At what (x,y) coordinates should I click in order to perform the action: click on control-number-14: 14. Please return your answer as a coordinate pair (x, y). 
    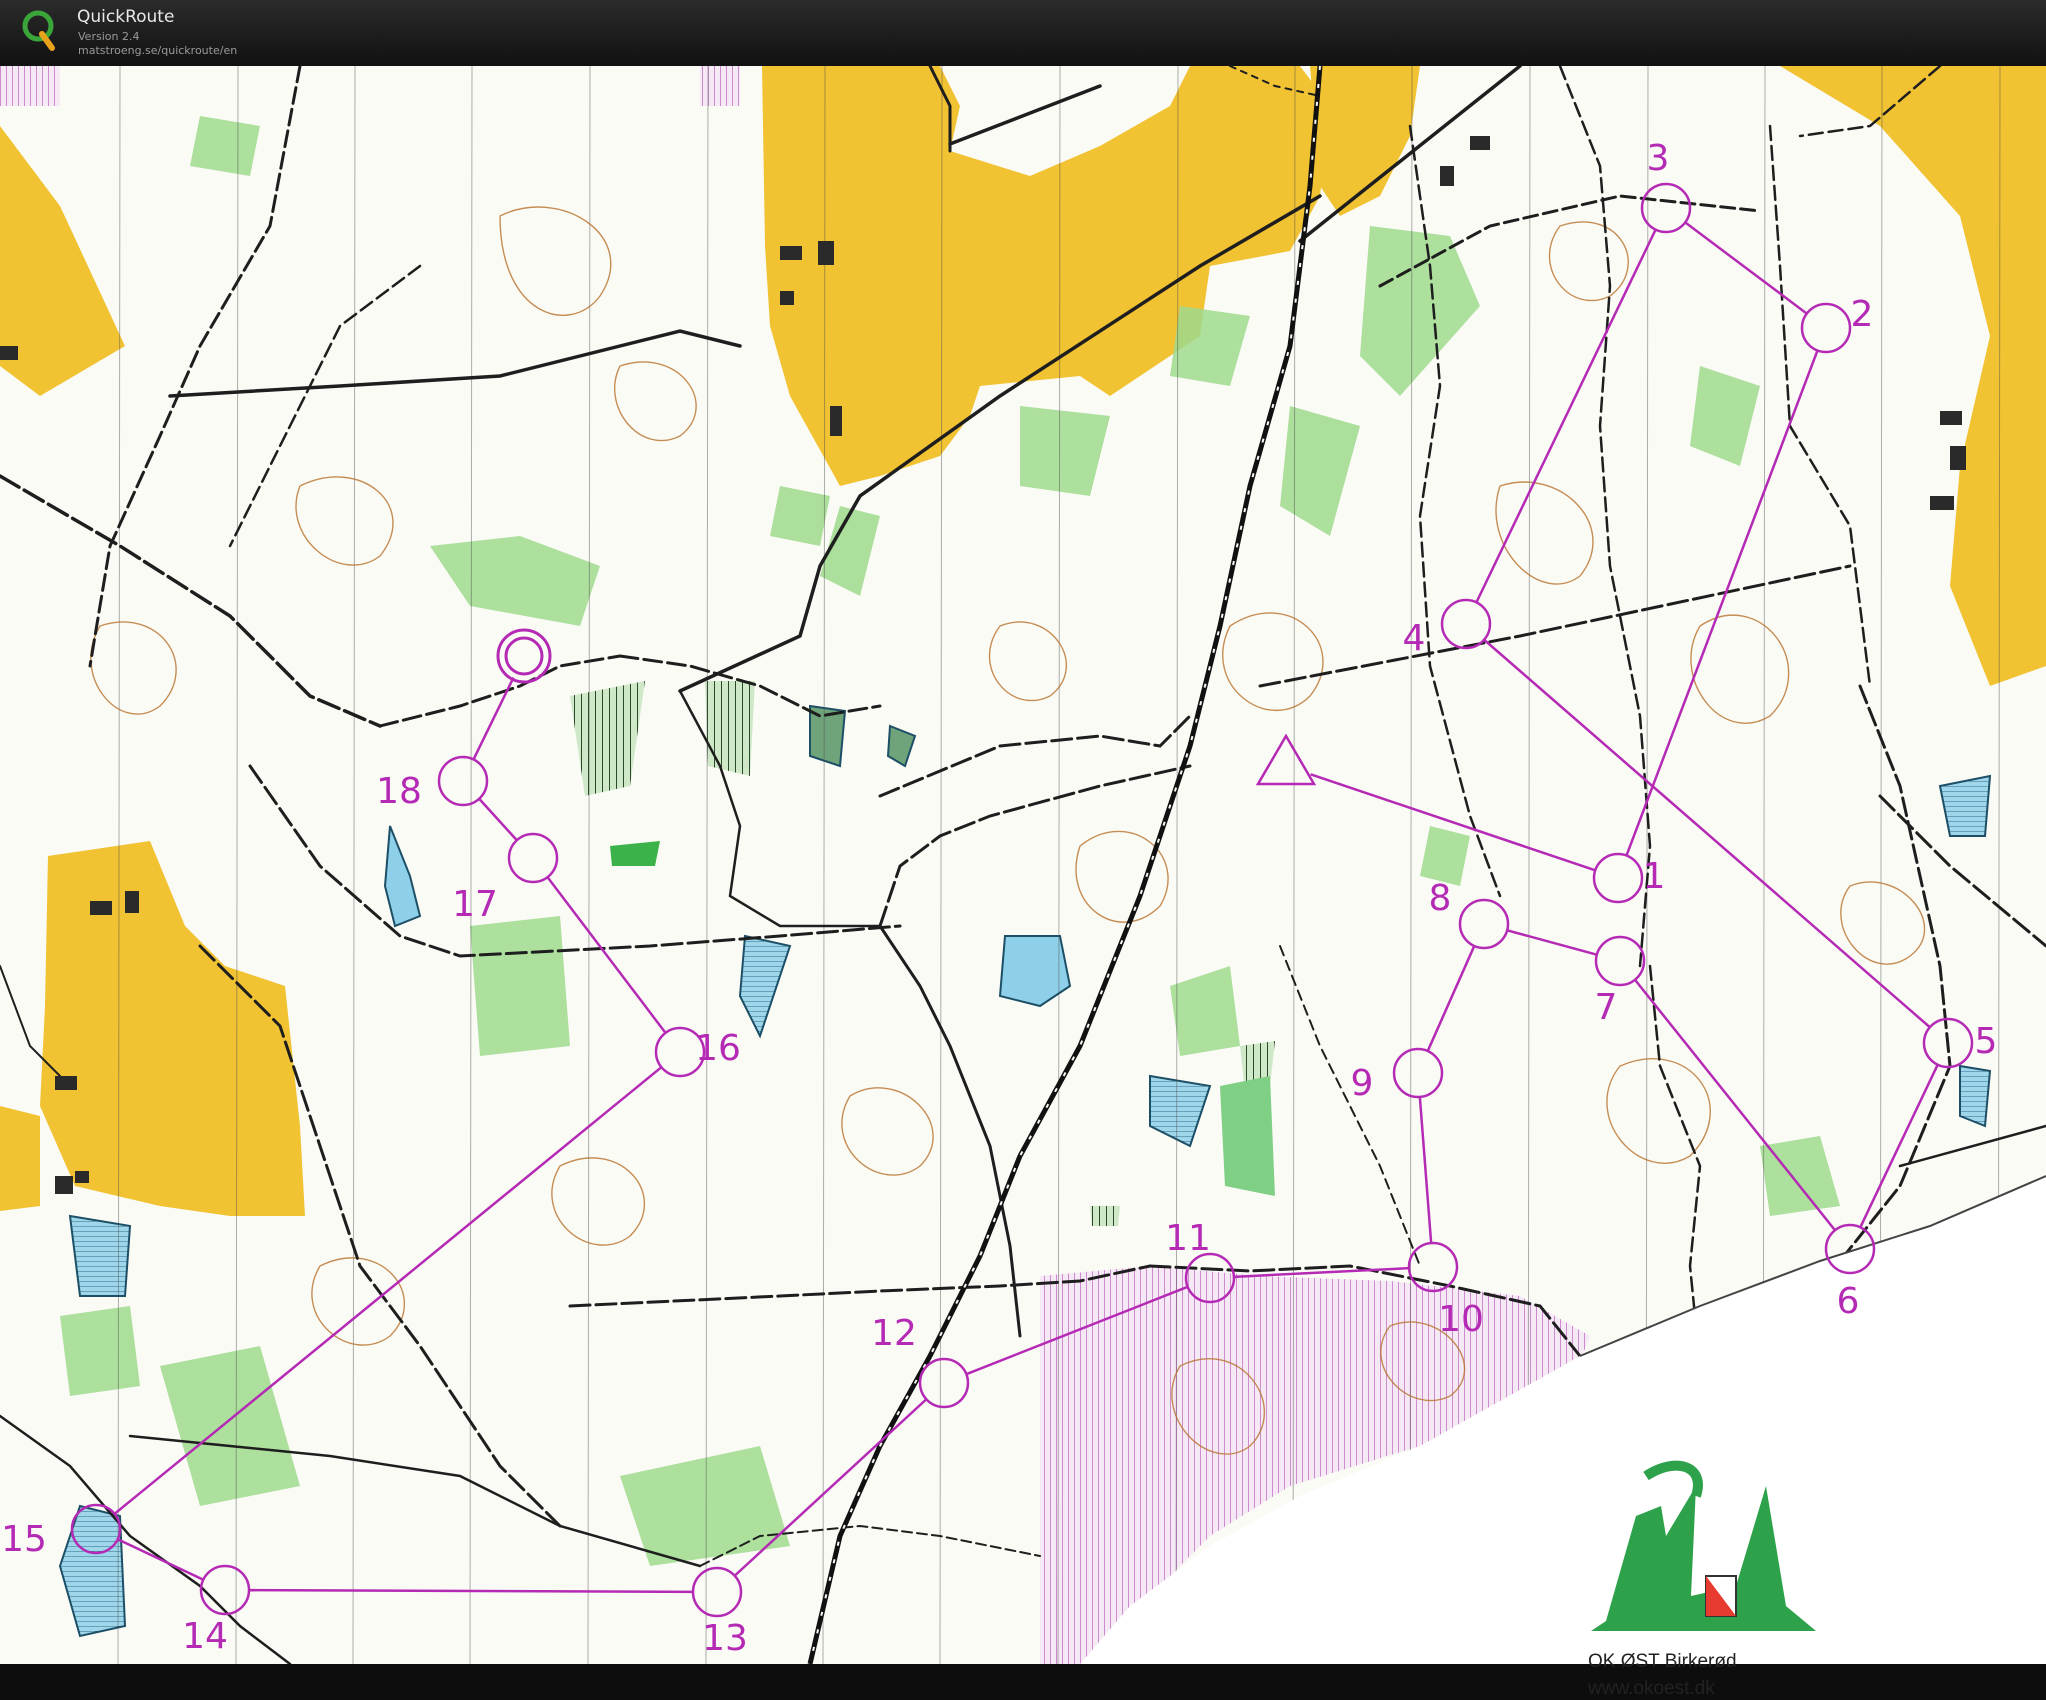
    Looking at the image, I should click on (205, 1636).